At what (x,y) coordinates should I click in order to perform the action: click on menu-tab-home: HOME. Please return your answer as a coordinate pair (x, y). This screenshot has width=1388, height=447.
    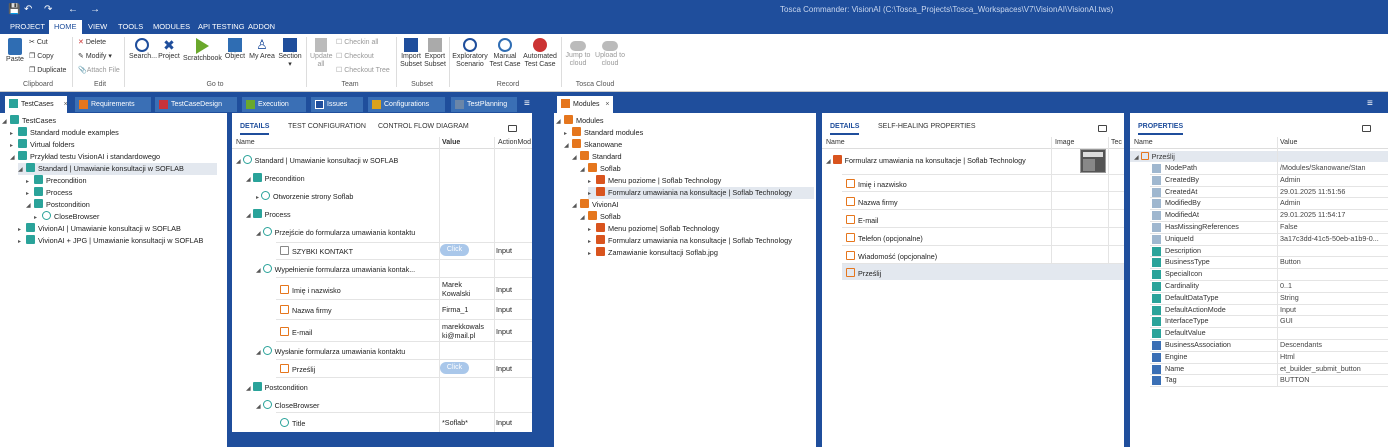
    Looking at the image, I should click on (65, 27).